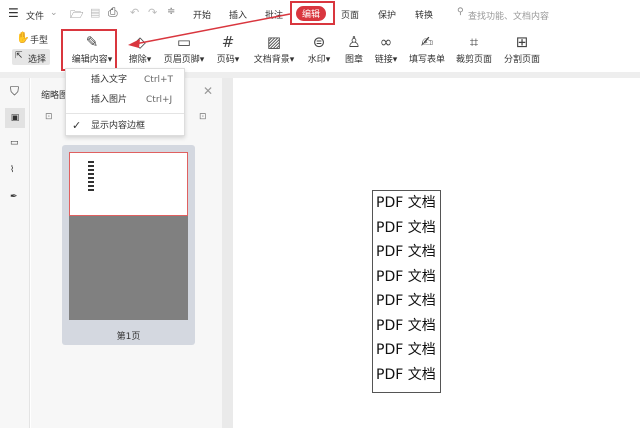 Image resolution: width=640 pixels, height=428 pixels. I want to click on signature-icon: ✒, so click(14, 197).